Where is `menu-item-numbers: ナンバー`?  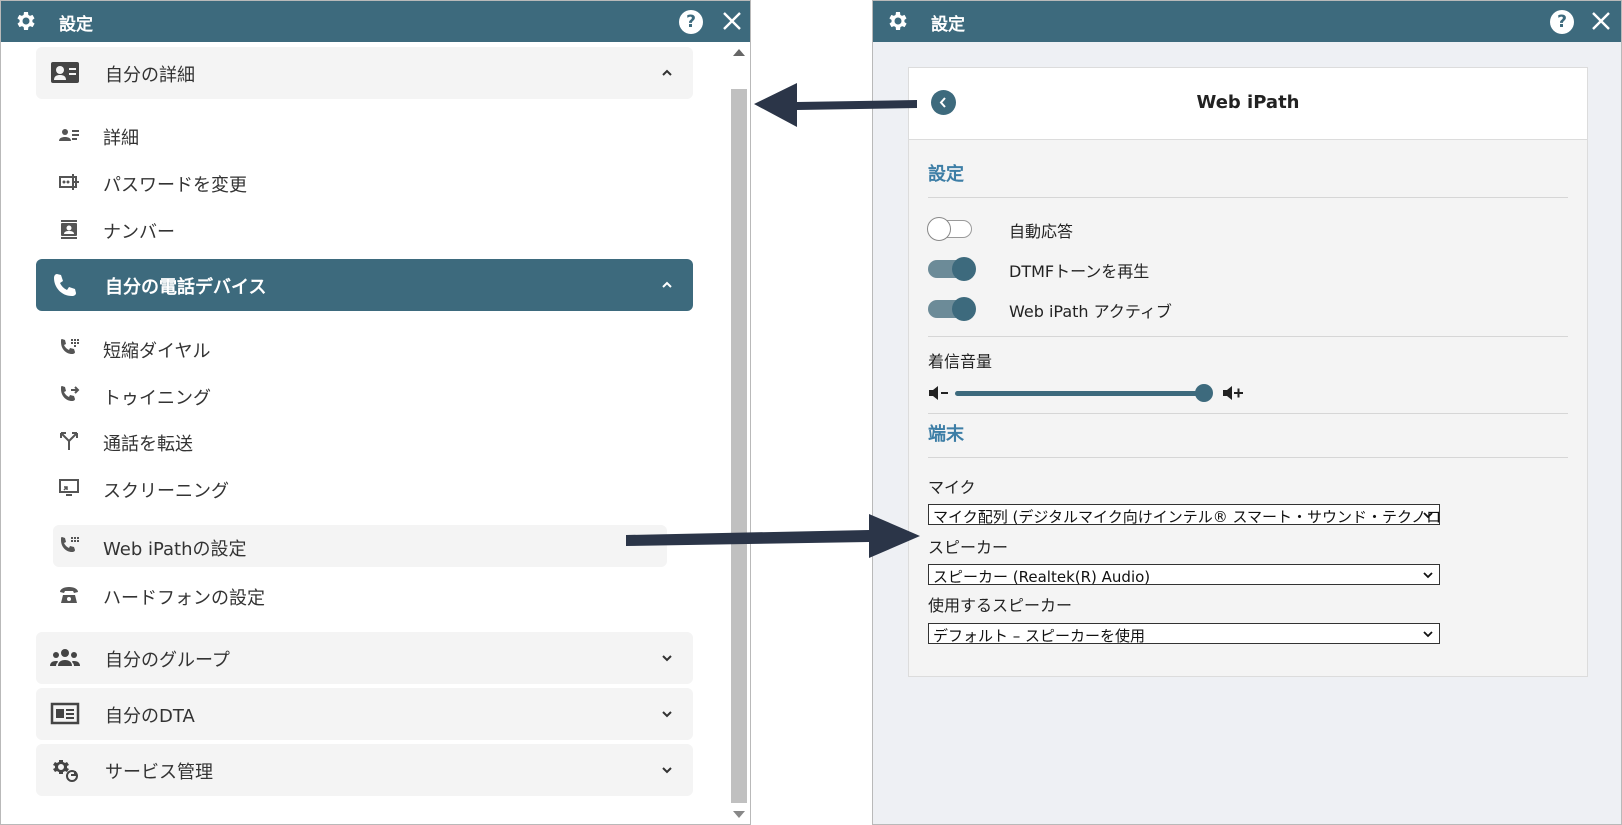 menu-item-numbers: ナンバー is located at coordinates (360, 229).